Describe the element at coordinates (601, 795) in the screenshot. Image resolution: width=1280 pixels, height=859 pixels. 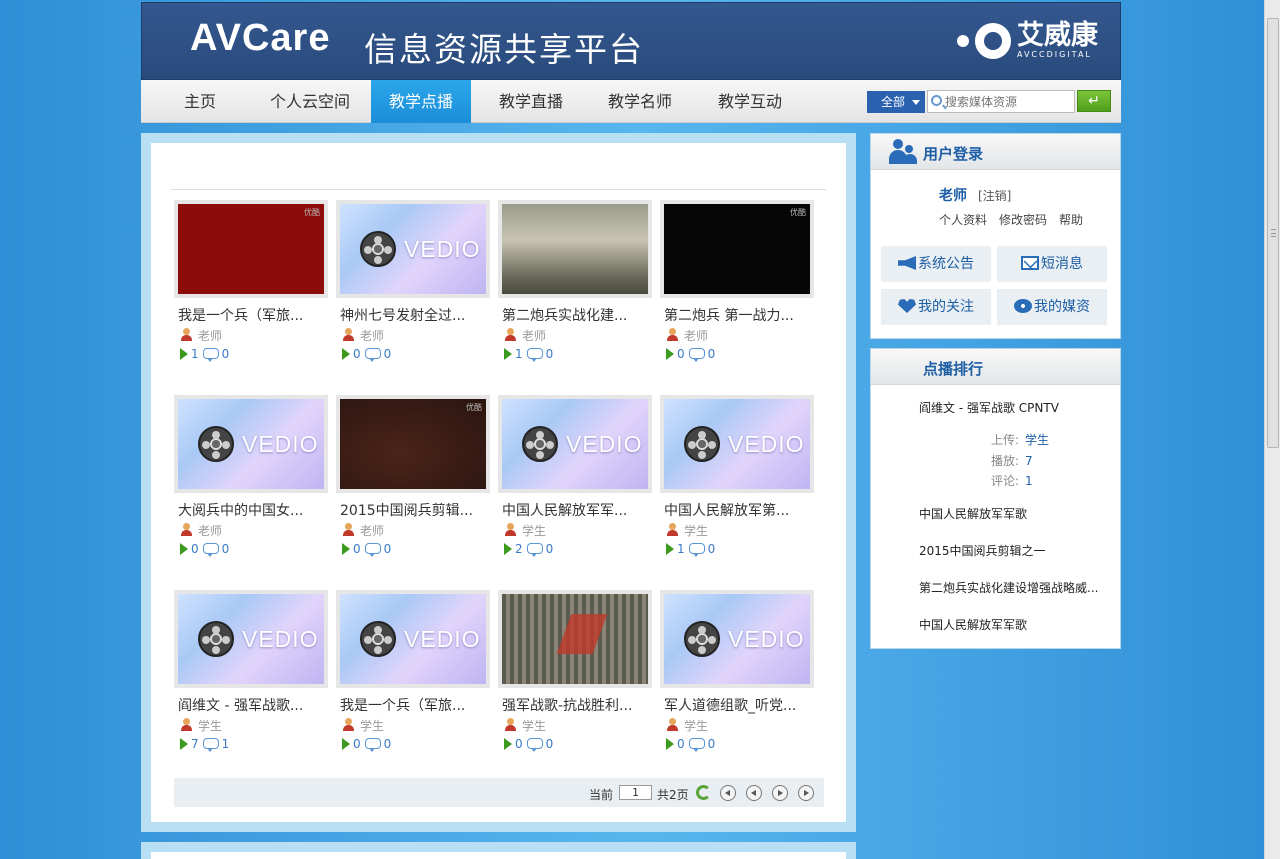
I see `pager-current-label: 当前` at that location.